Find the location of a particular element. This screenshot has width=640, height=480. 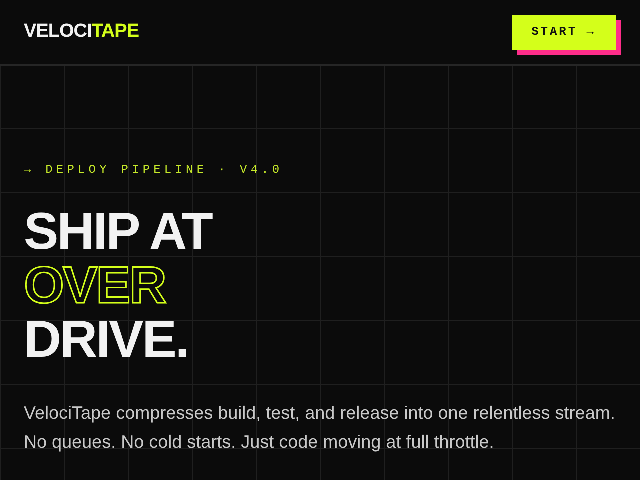

headline: SHIP AT OVER DRIVE. is located at coordinates (119, 286).